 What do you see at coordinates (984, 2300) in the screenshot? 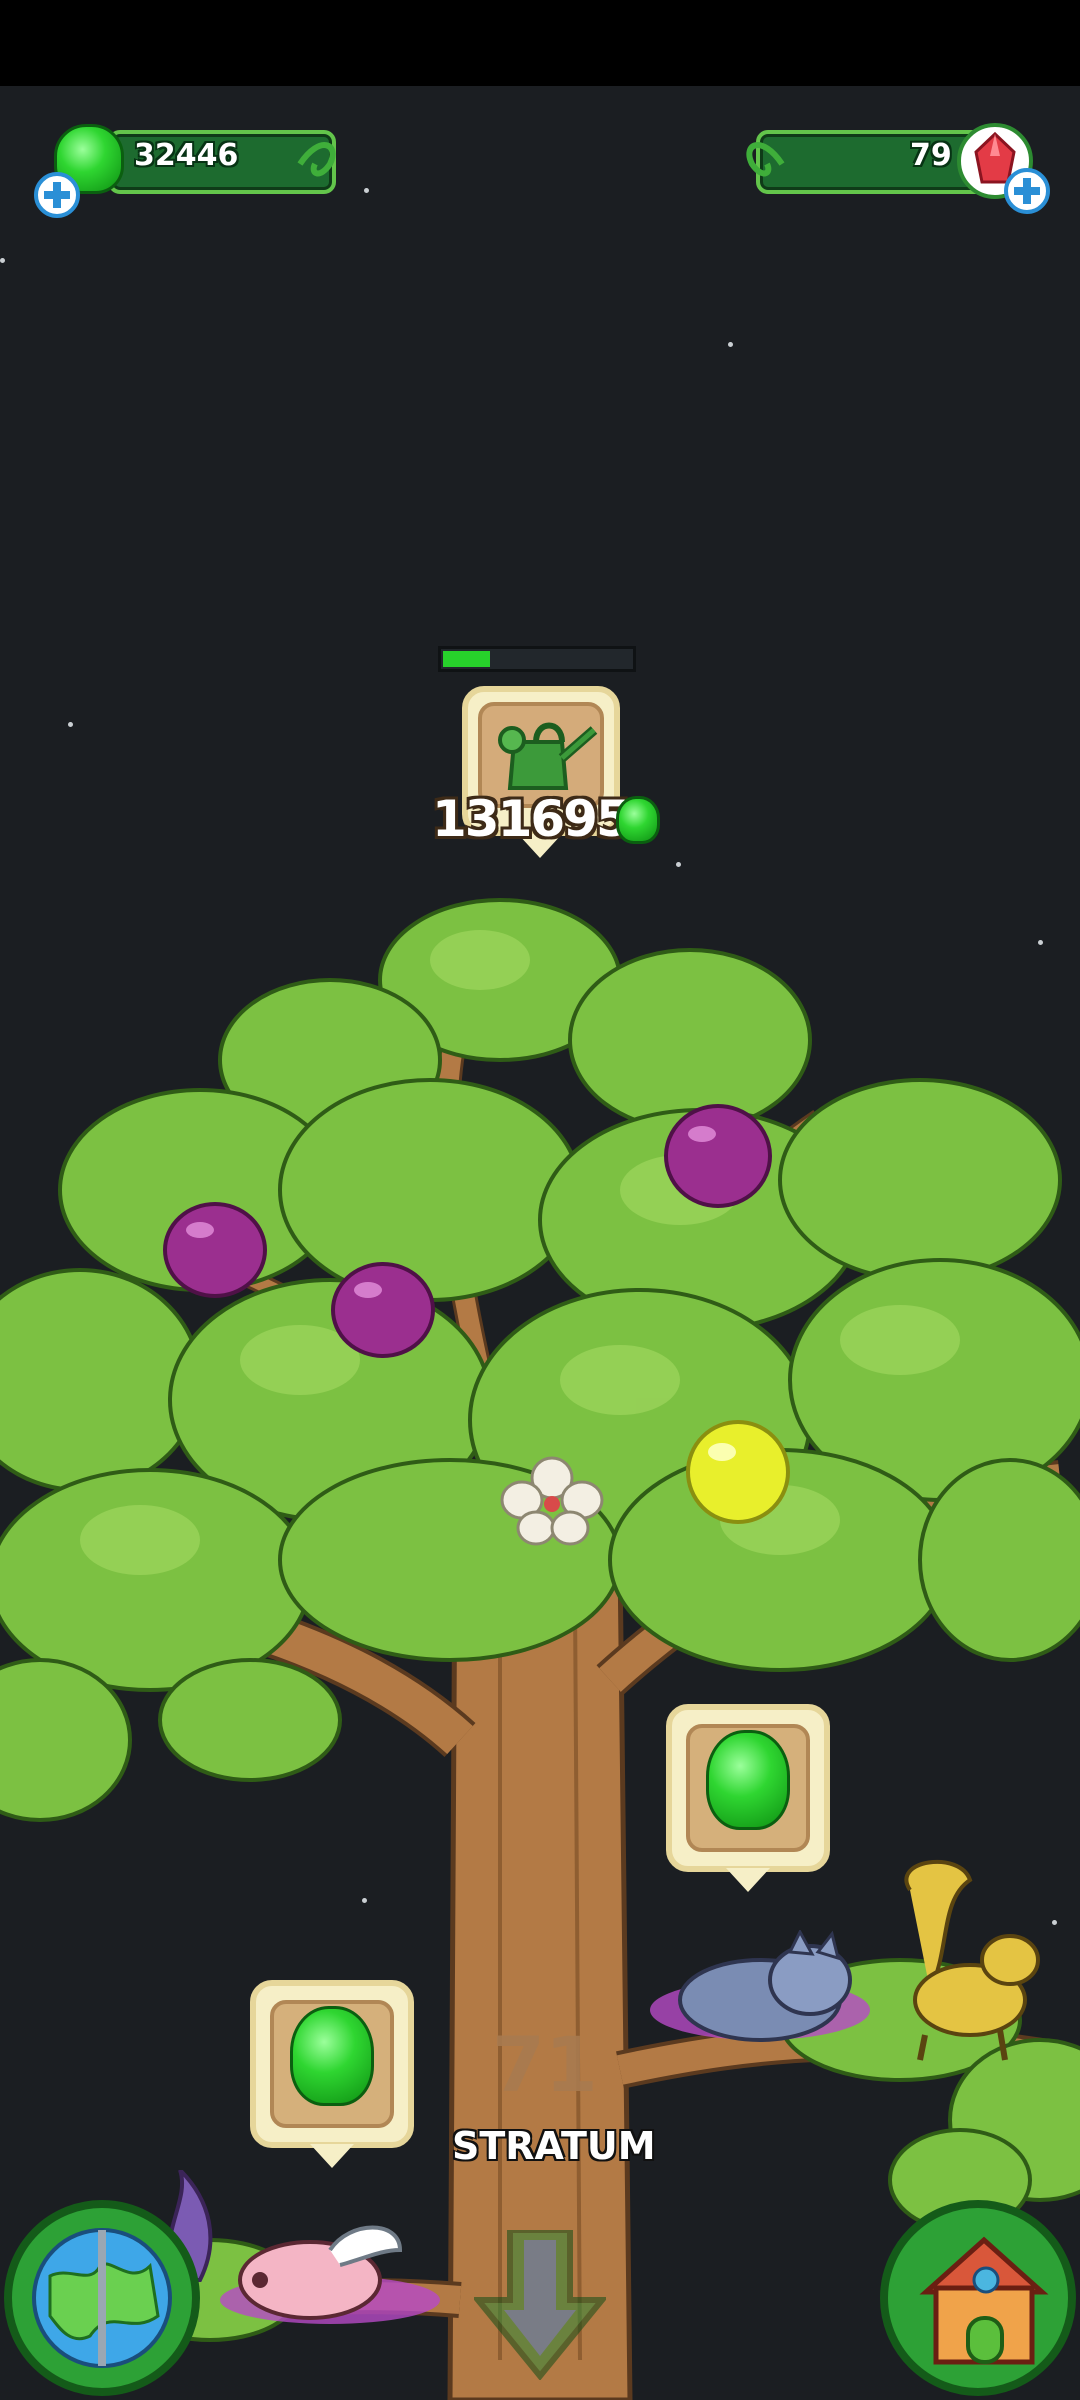
I see `house-icon` at bounding box center [984, 2300].